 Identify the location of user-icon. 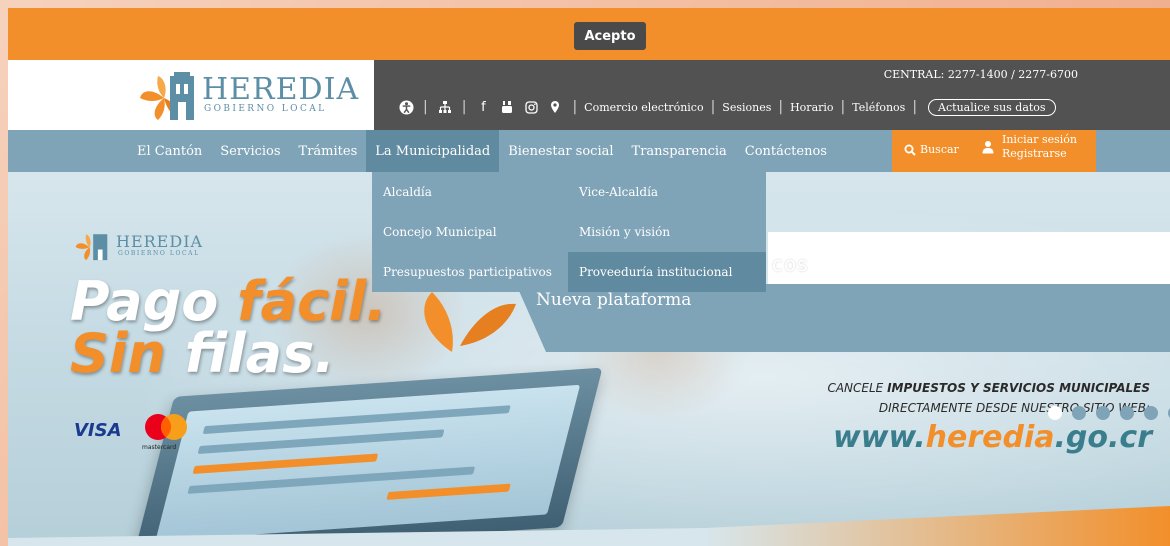
(988, 147).